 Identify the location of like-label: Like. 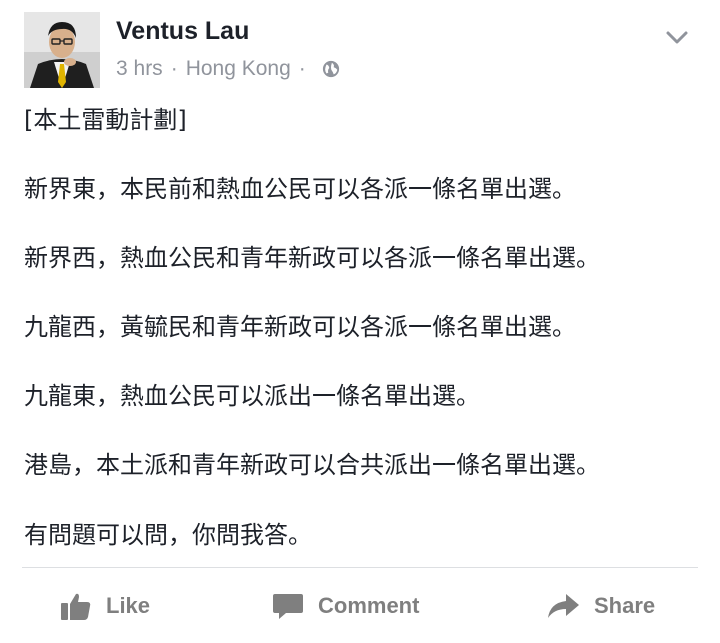
(128, 605).